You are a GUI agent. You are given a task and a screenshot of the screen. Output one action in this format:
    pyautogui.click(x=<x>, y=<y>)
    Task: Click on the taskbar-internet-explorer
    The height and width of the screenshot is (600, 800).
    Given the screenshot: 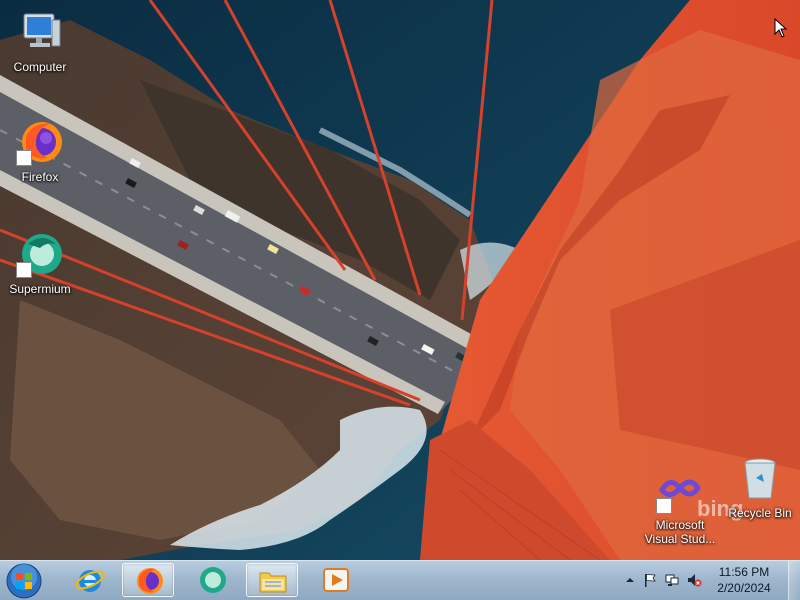 What is the action you would take?
    pyautogui.click(x=90, y=580)
    